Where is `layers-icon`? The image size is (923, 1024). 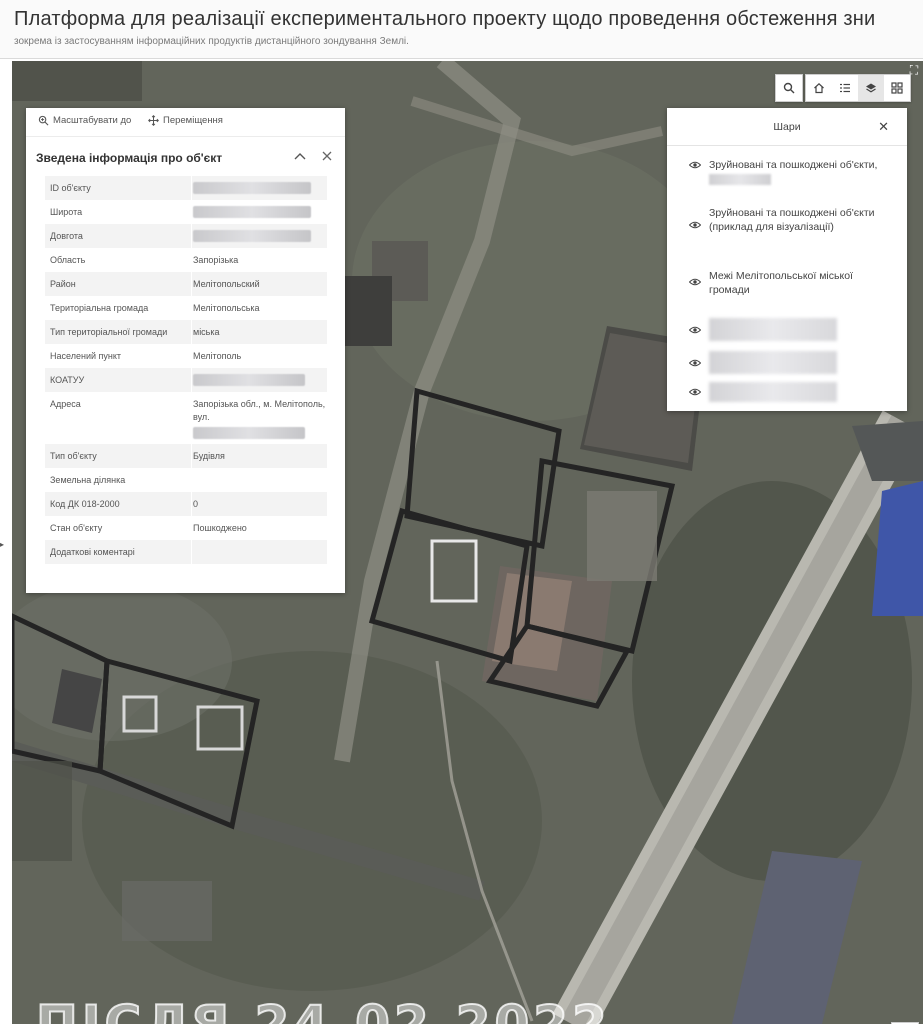
layers-icon is located at coordinates (871, 88).